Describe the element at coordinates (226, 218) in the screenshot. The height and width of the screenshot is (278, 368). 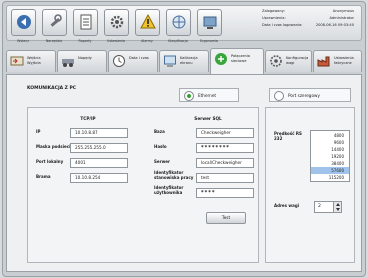
I see `test-button: Test` at that location.